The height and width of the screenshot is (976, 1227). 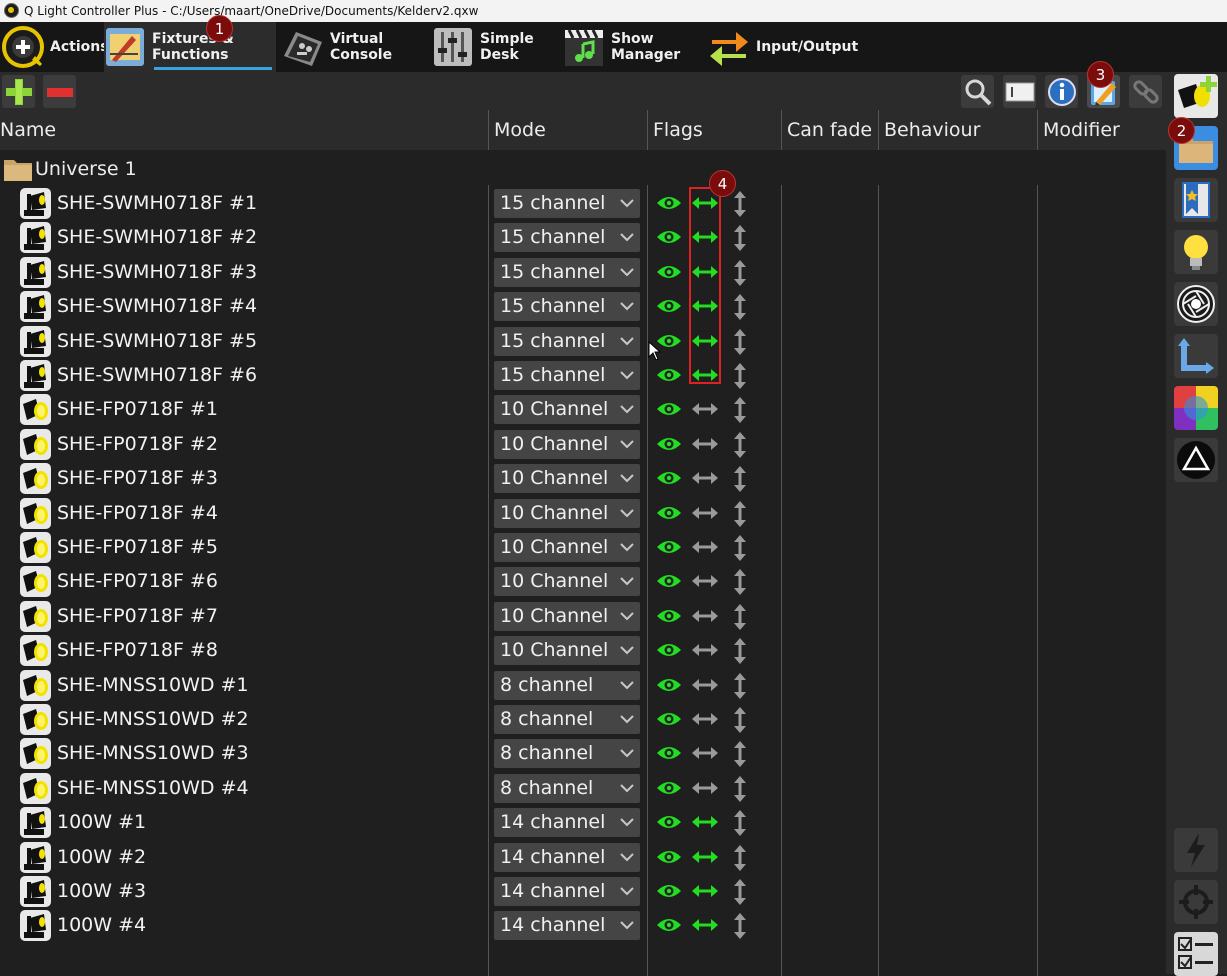 What do you see at coordinates (583, 753) in the screenshot?
I see `fixture-row: SHE-MNSS10WD #3 8 channel` at bounding box center [583, 753].